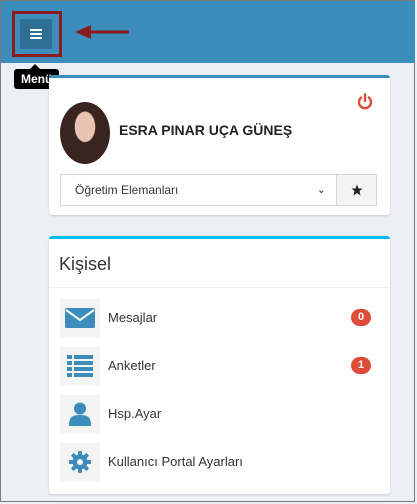  Describe the element at coordinates (206, 130) in the screenshot. I see `user-name: ESRA PINAR UÇA GÜNEŞ` at that location.